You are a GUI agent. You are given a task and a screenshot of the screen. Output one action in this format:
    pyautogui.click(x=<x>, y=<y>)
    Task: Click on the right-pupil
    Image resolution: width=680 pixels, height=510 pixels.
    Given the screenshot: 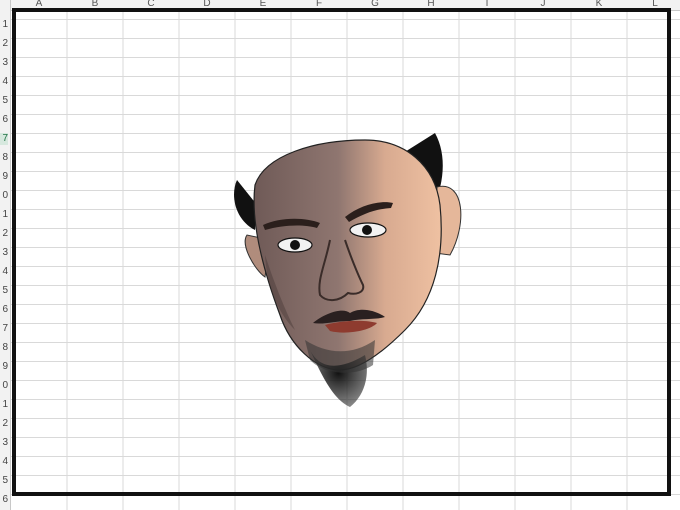 What is the action you would take?
    pyautogui.click(x=367, y=230)
    